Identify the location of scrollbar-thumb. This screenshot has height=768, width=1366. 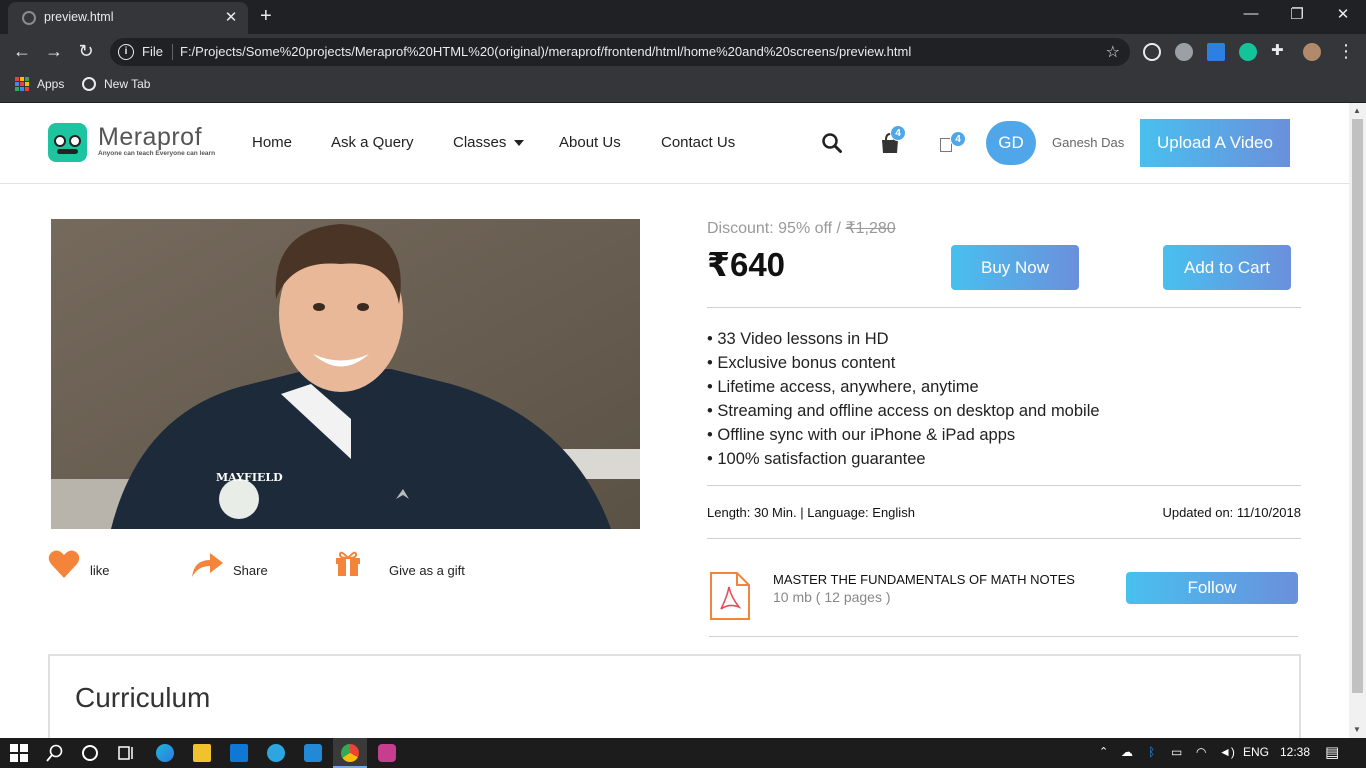
(1357, 406).